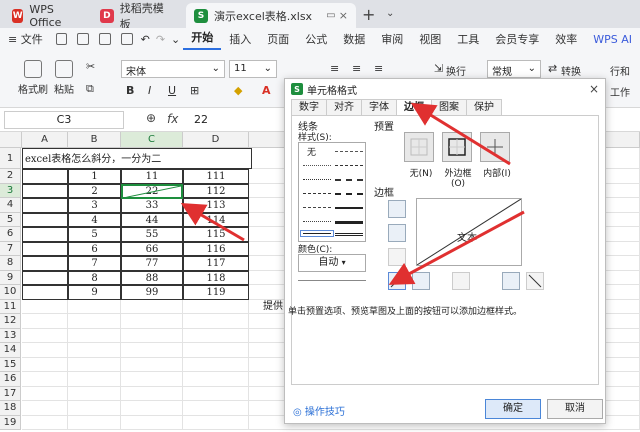  Describe the element at coordinates (511, 281) in the screenshot. I see `border-right-button` at that location.